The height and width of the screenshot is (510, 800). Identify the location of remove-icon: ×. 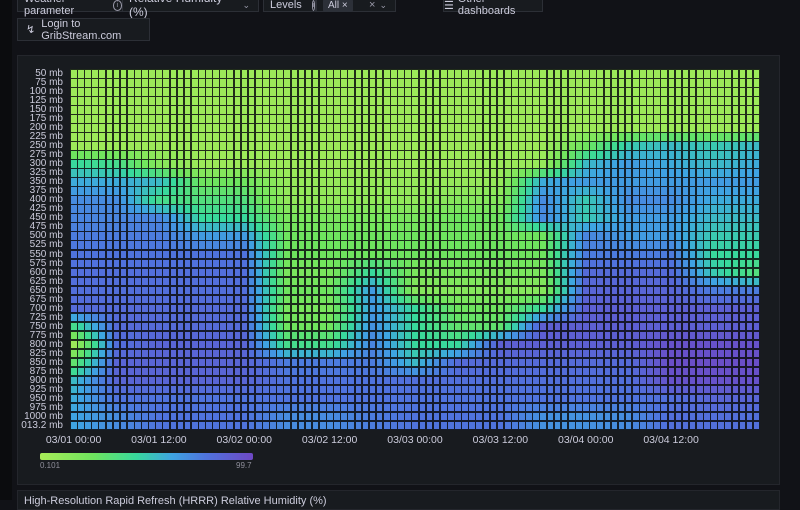
(345, 5).